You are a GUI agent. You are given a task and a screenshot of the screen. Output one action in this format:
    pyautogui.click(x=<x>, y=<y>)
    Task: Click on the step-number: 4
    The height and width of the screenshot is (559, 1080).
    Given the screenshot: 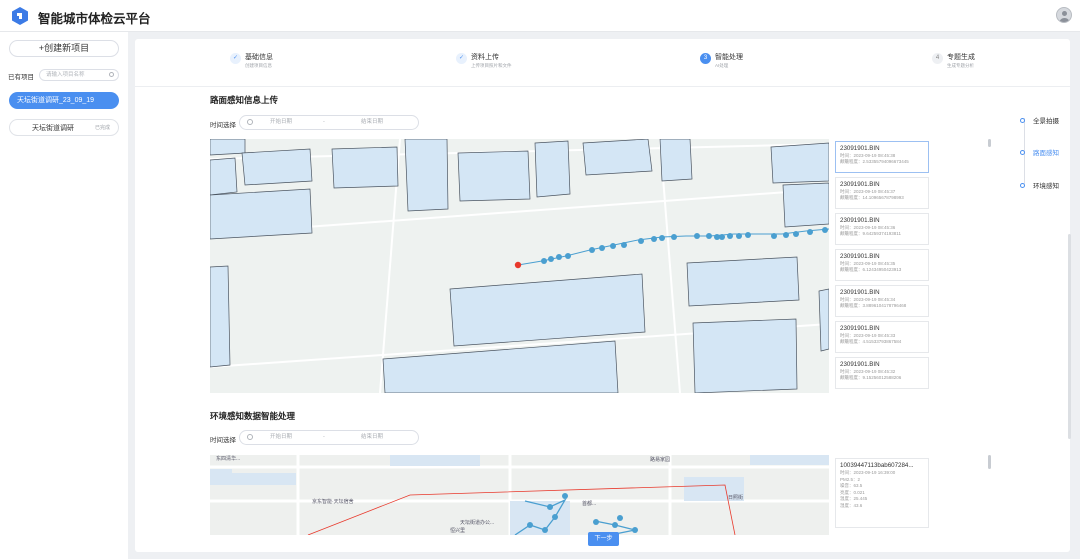 What is the action you would take?
    pyautogui.click(x=937, y=58)
    